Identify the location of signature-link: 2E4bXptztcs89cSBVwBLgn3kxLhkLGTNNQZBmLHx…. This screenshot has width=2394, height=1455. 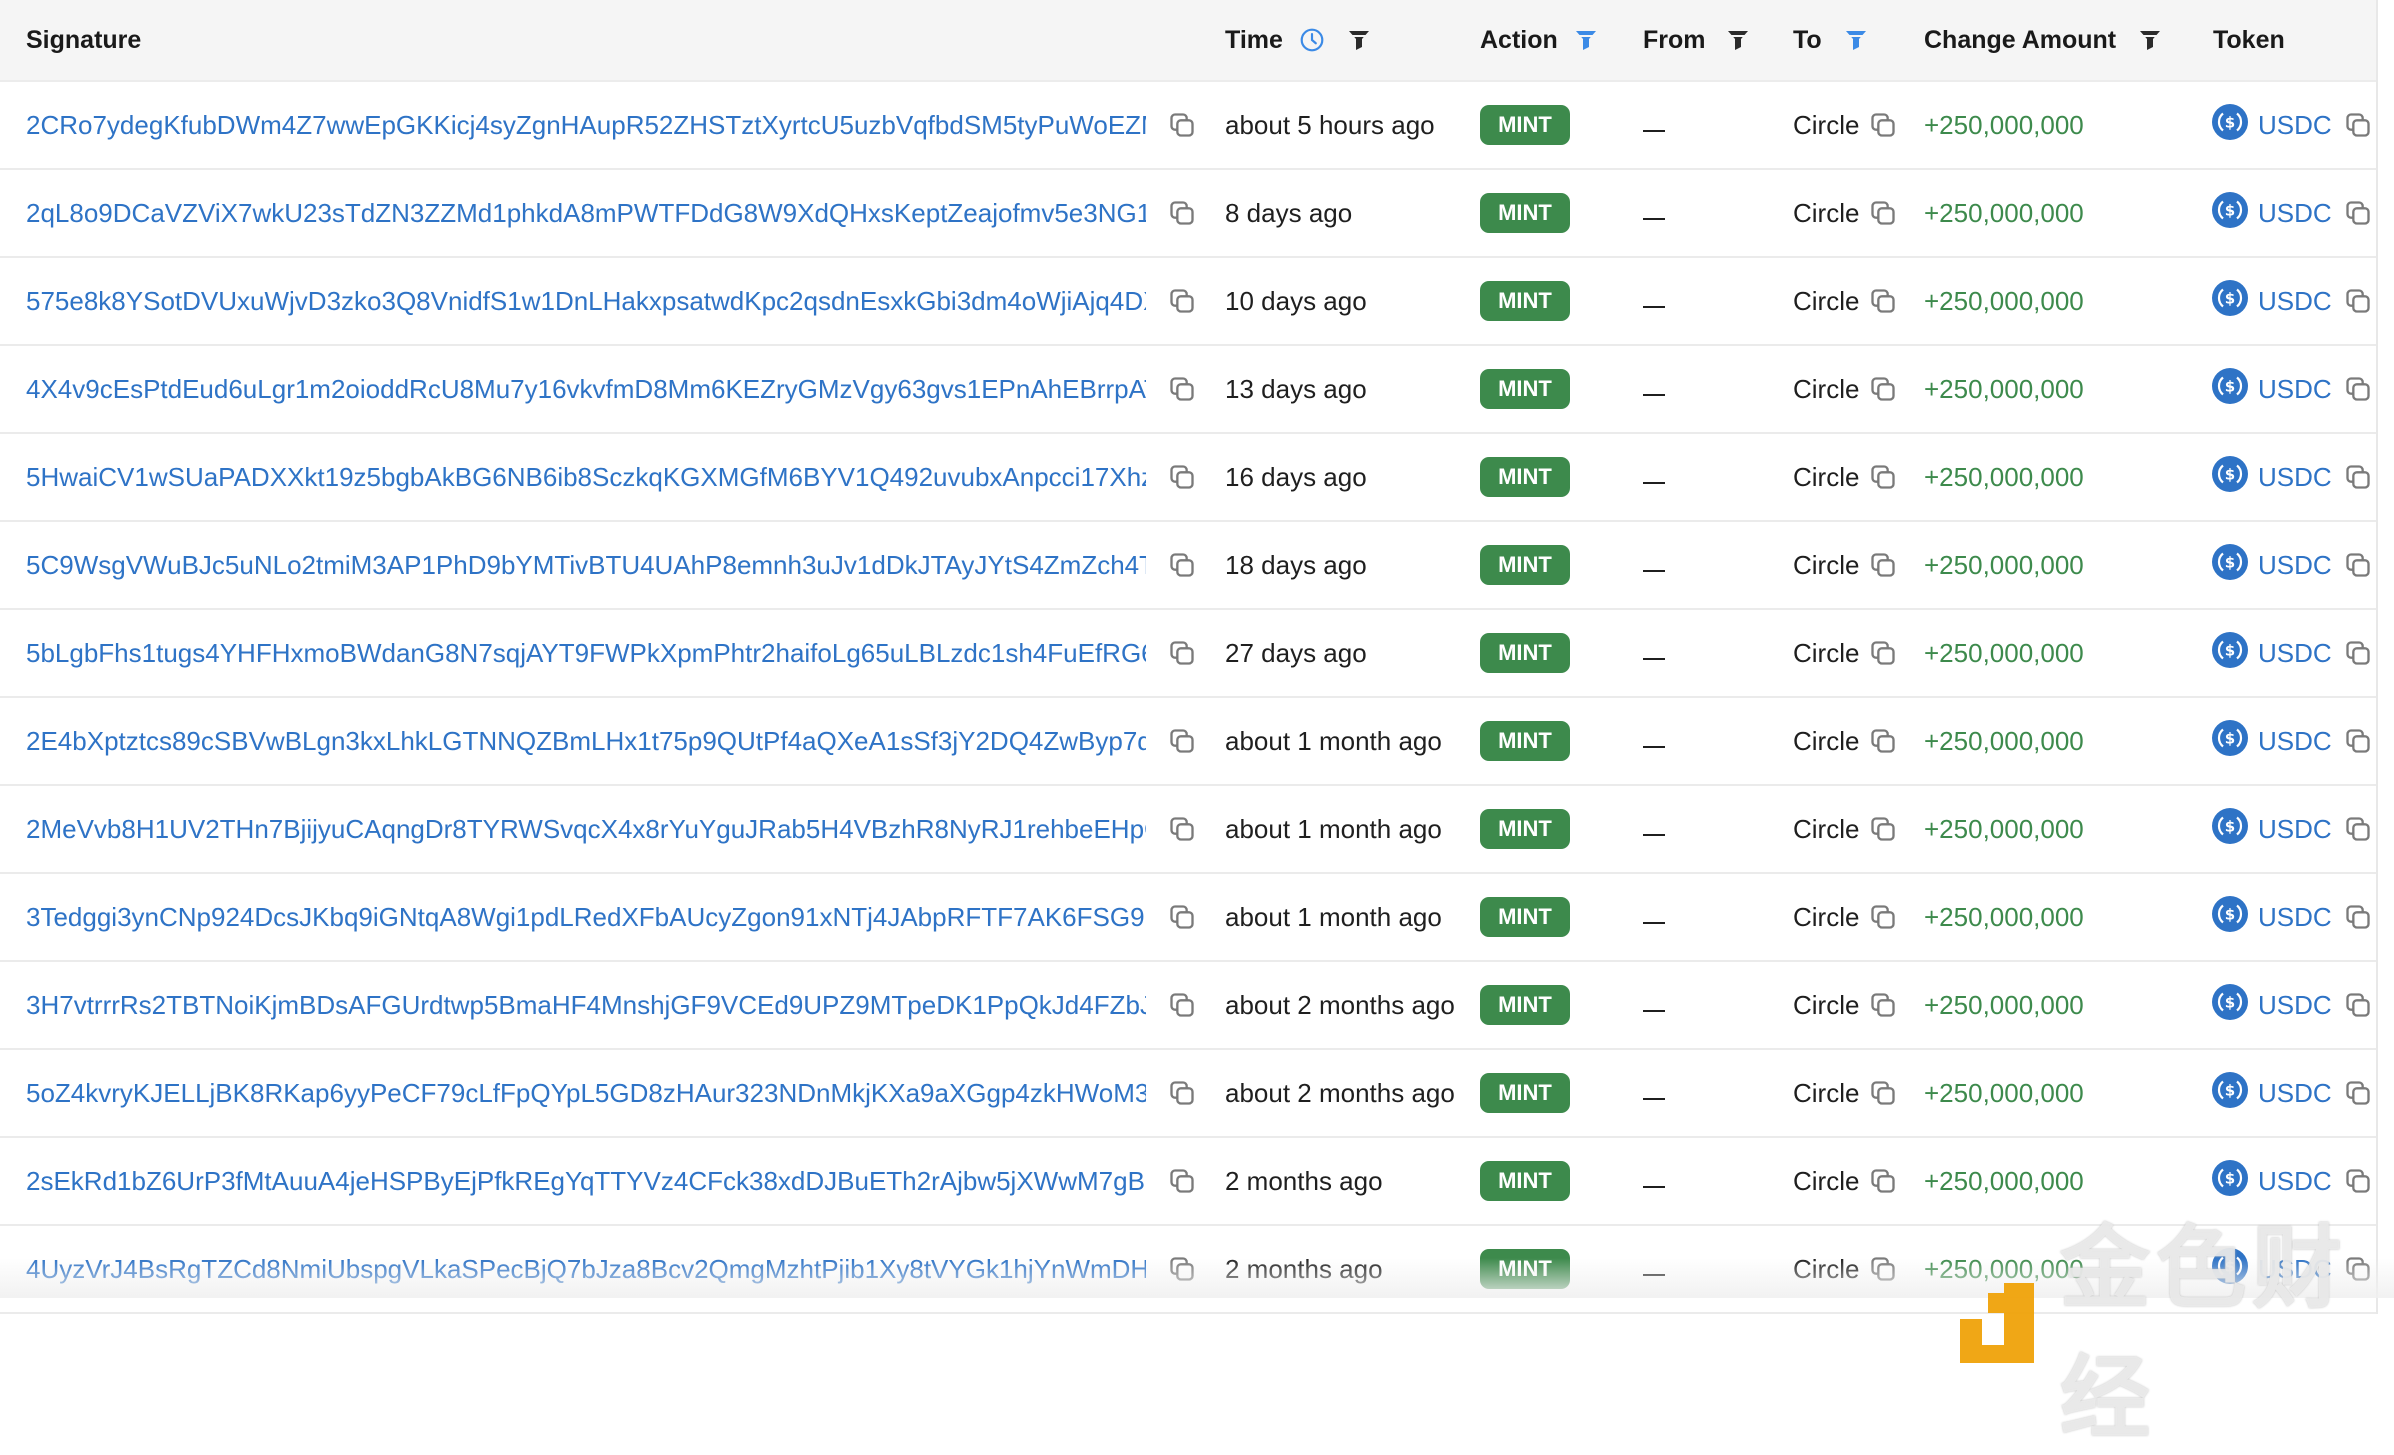
(586, 741).